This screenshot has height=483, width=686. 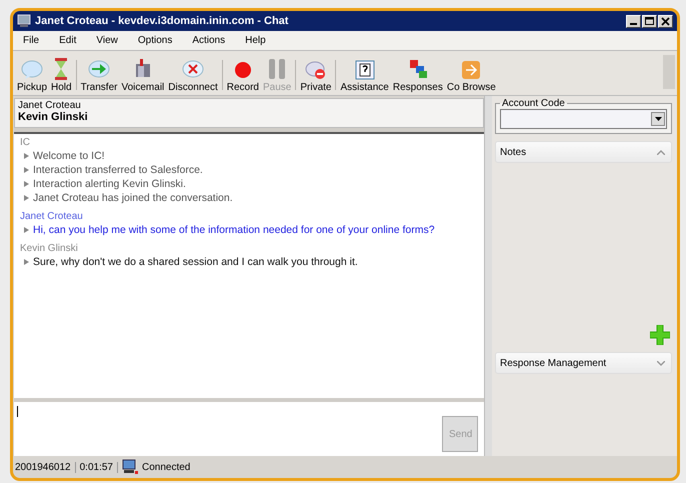 I want to click on assistance-button: Assistance, so click(x=364, y=76).